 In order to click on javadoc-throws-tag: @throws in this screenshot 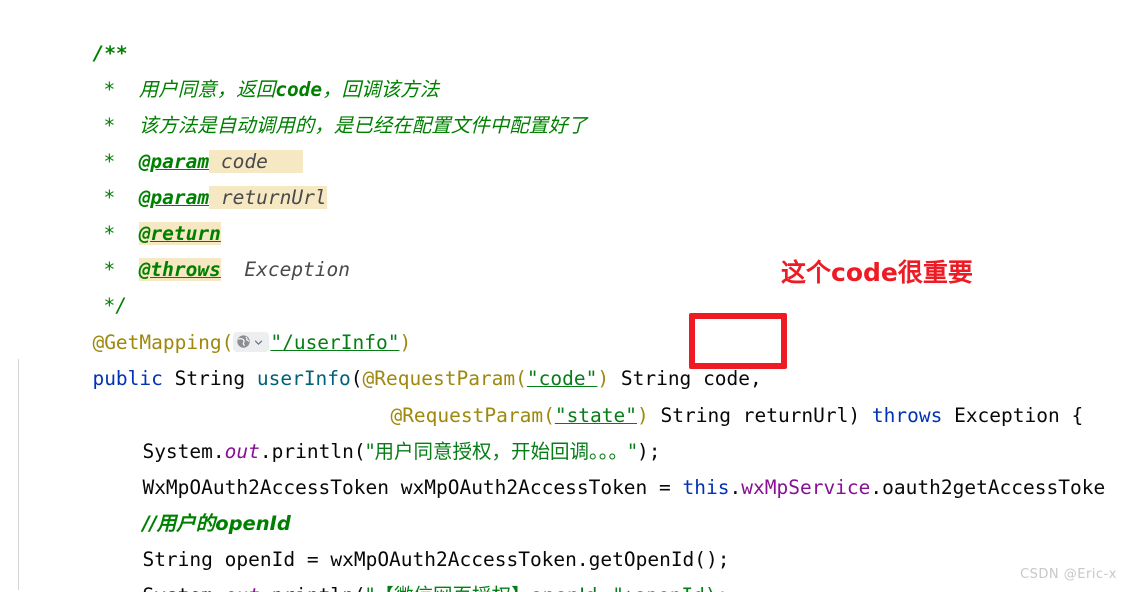, I will do `click(179, 269)`.